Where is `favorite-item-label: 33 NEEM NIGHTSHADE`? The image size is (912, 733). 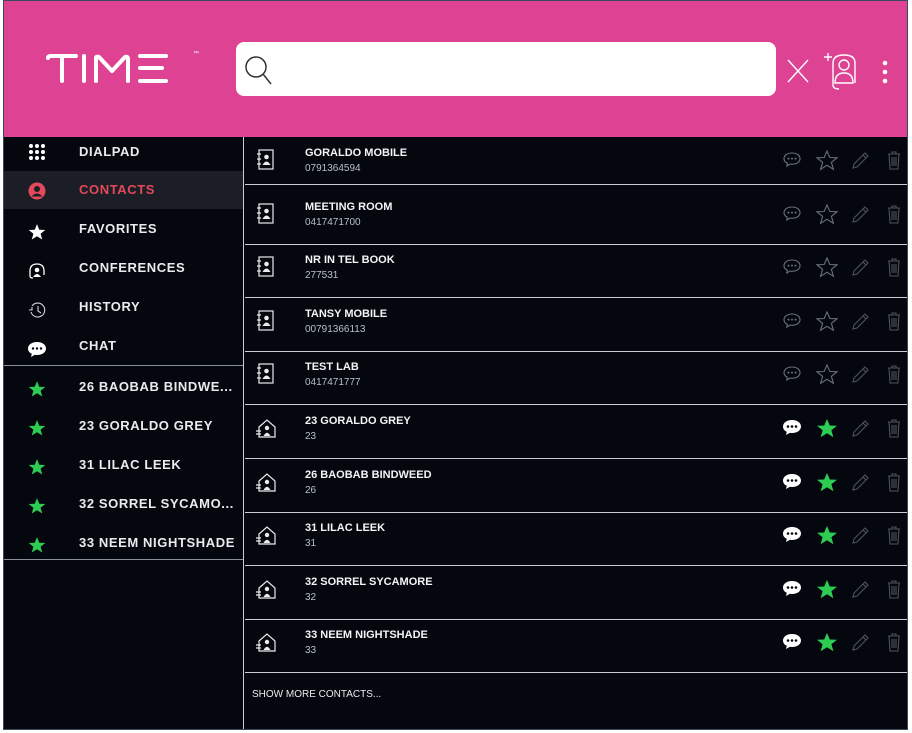
favorite-item-label: 33 NEEM NIGHTSHADE is located at coordinates (157, 542).